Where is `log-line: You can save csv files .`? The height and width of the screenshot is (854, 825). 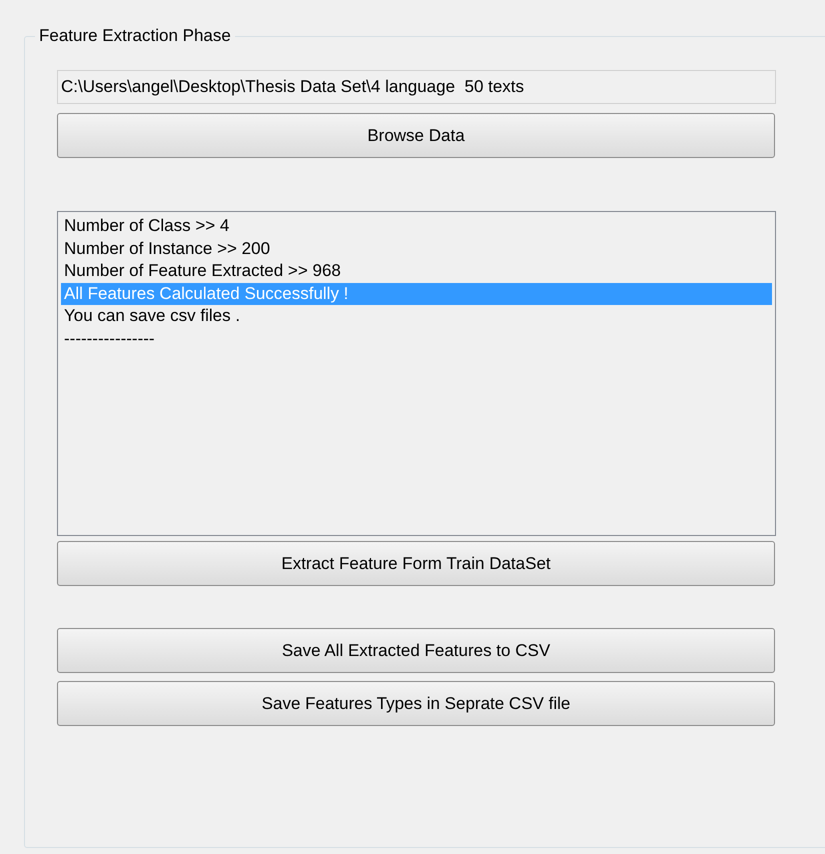
log-line: You can save csv files . is located at coordinates (416, 316).